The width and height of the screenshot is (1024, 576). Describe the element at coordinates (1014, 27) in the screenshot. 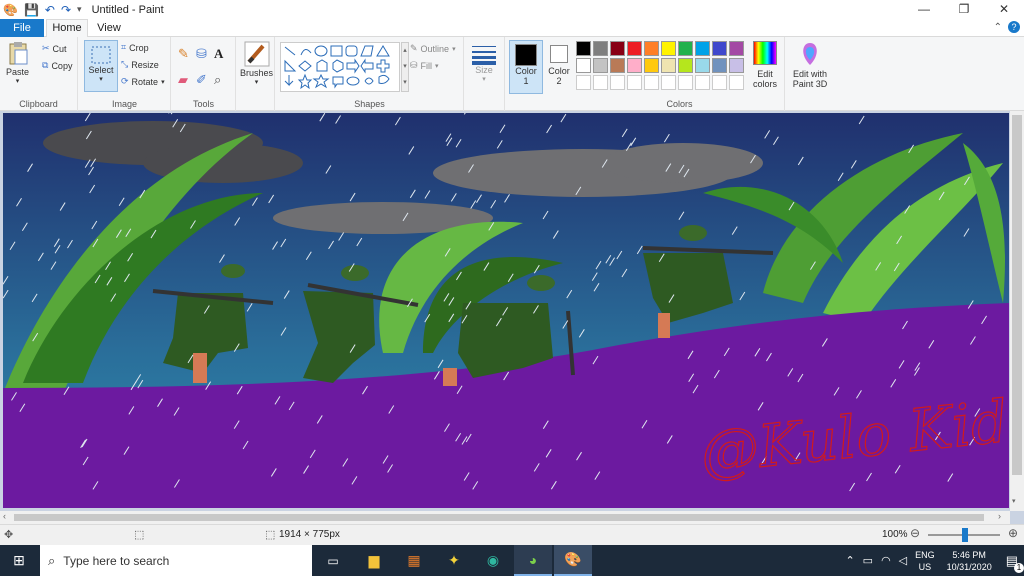

I see `help-icon: ?` at that location.